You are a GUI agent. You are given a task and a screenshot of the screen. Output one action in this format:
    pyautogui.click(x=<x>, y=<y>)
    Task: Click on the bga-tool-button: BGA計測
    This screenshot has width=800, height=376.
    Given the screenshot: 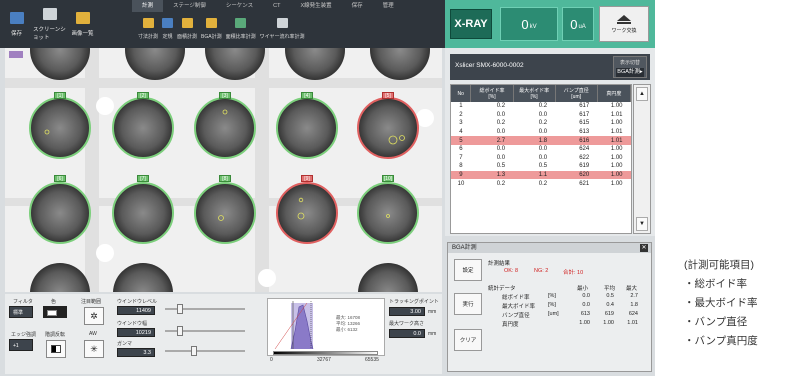 What is the action you would take?
    pyautogui.click(x=211, y=31)
    